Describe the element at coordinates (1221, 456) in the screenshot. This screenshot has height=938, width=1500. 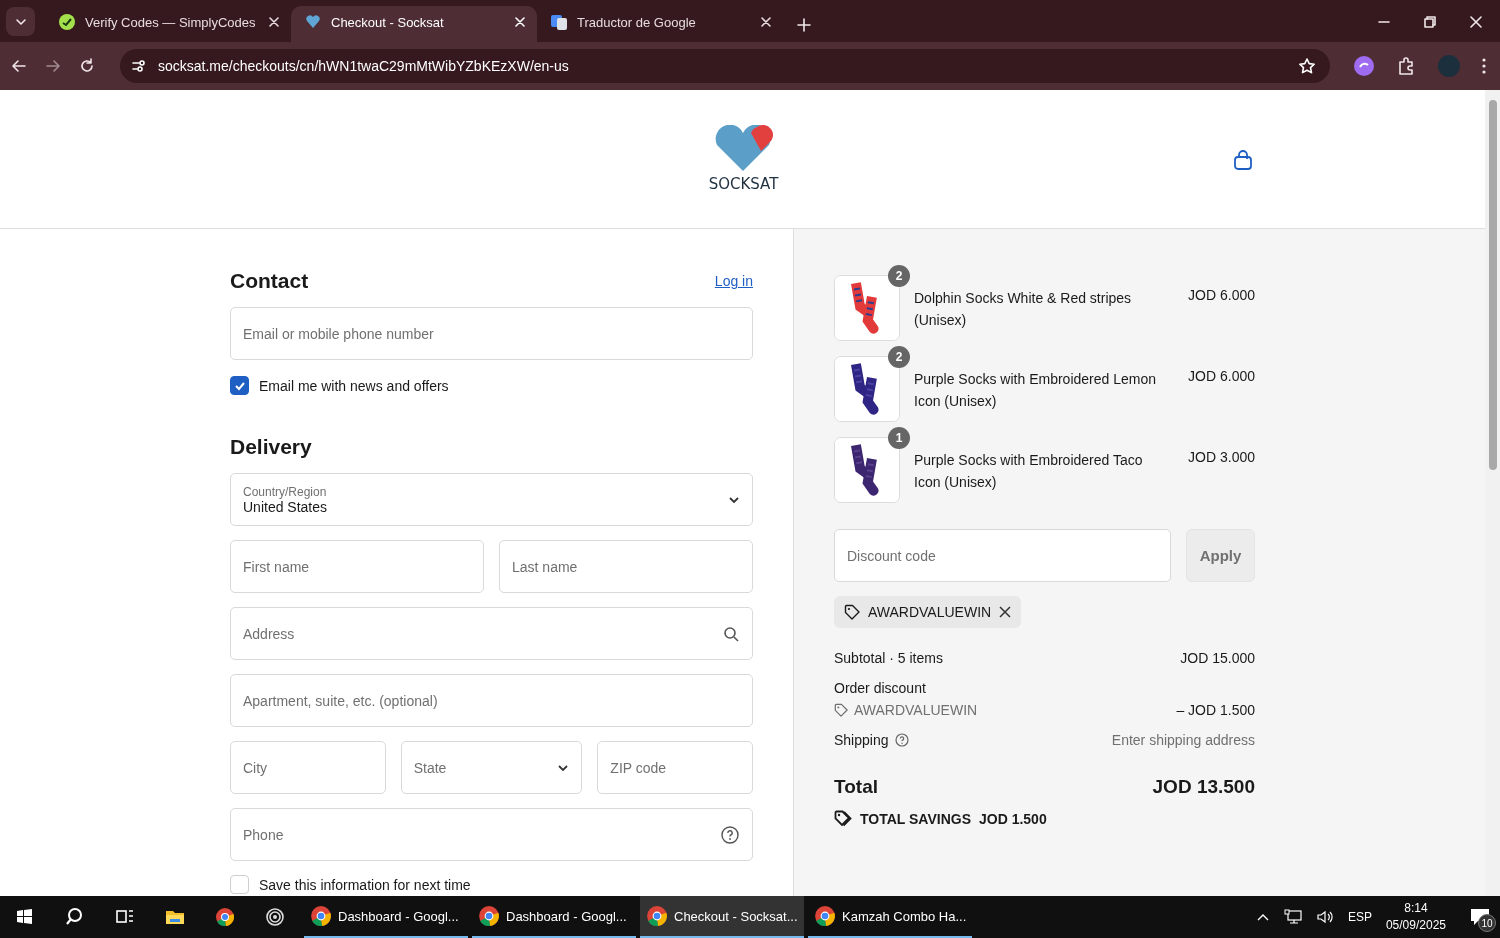
I see `product-price: JOD 3.000` at that location.